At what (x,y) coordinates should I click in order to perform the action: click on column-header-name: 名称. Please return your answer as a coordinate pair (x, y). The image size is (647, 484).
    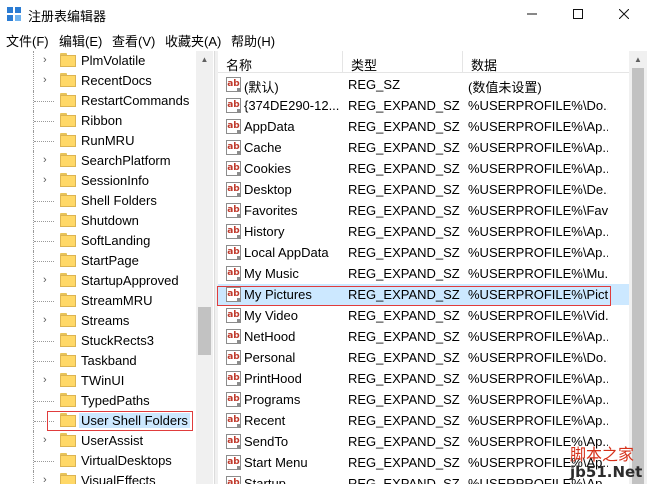
    Looking at the image, I should click on (280, 62).